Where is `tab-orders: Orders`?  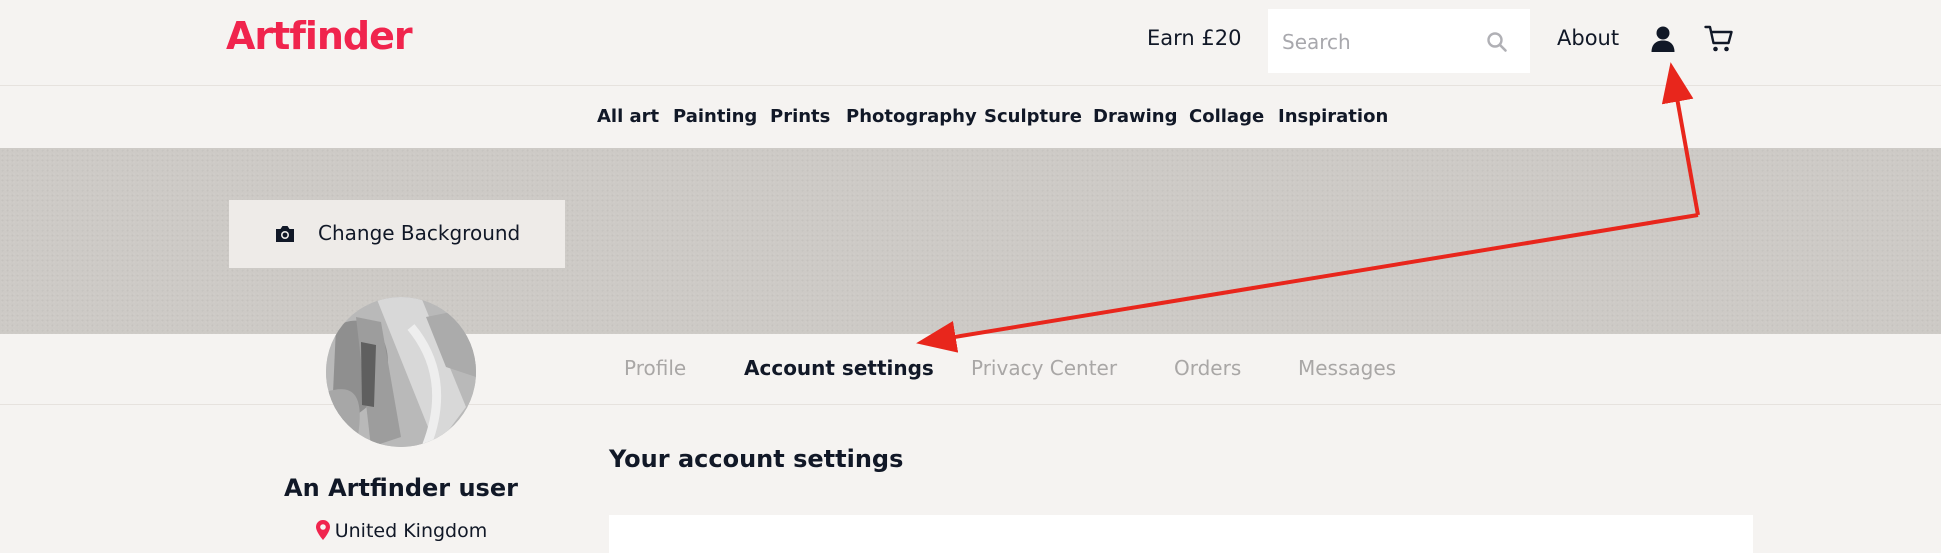 tab-orders: Orders is located at coordinates (1207, 368).